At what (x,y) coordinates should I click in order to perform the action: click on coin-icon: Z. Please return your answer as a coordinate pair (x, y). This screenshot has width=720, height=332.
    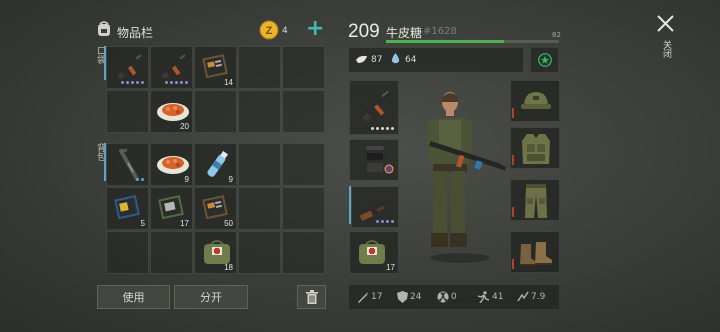
    Looking at the image, I should click on (269, 30).